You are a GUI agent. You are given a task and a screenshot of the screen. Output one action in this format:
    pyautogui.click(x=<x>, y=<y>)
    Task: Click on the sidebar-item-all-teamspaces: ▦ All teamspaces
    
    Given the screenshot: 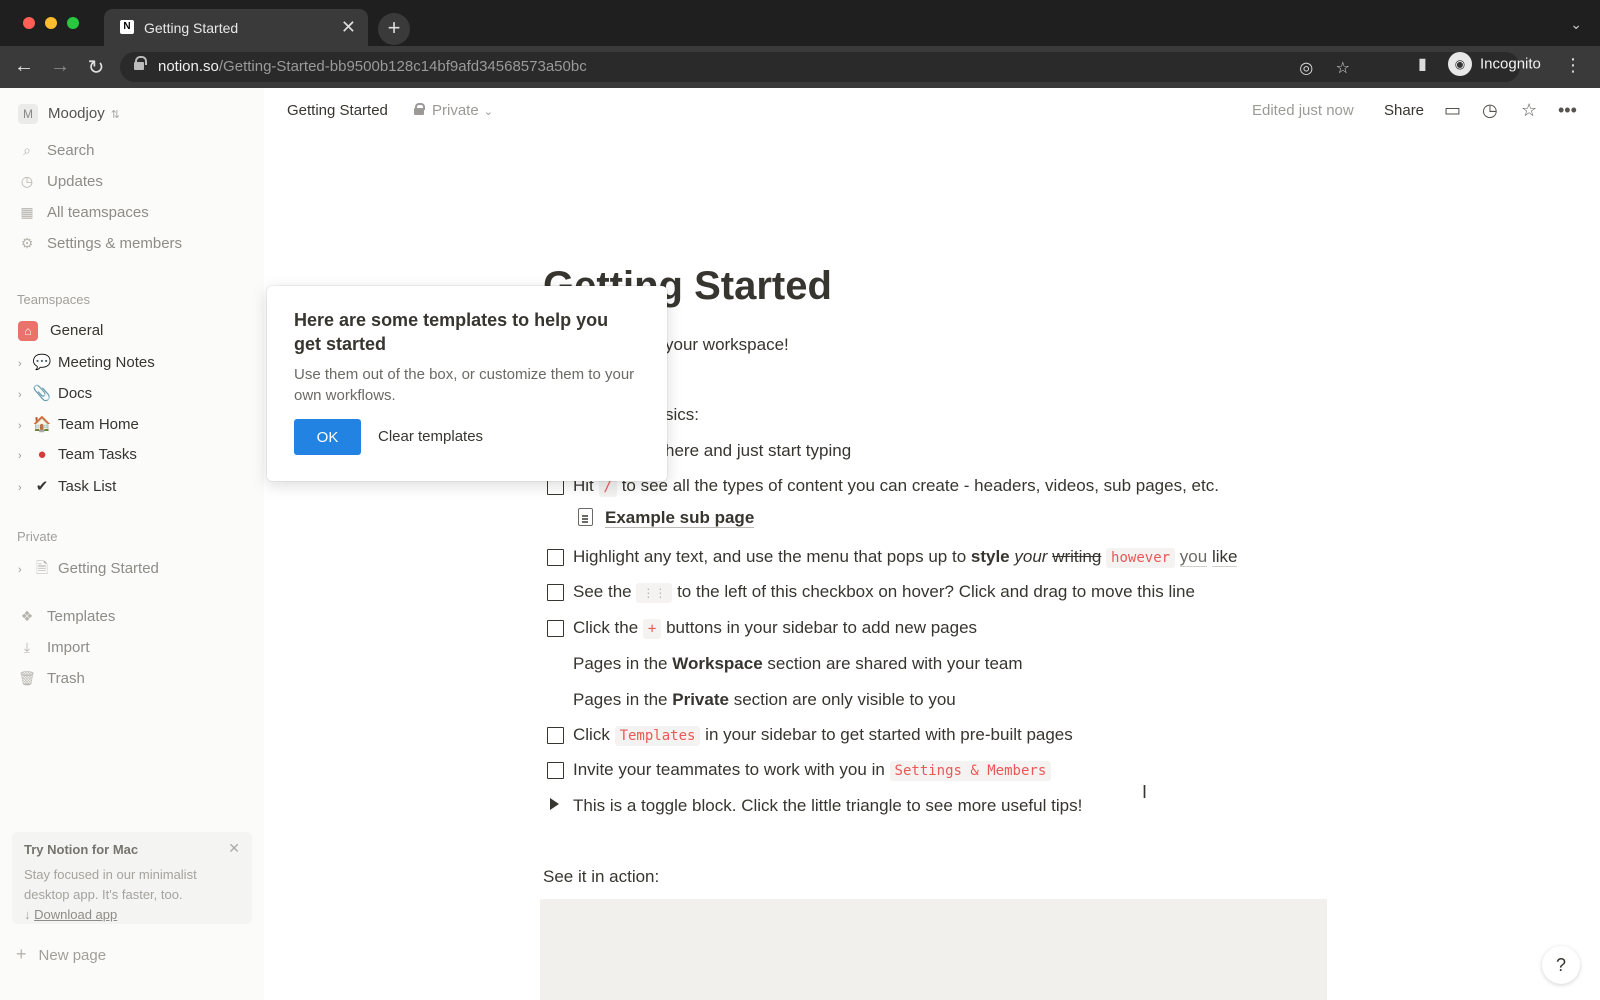 What is the action you would take?
    pyautogui.click(x=83, y=212)
    